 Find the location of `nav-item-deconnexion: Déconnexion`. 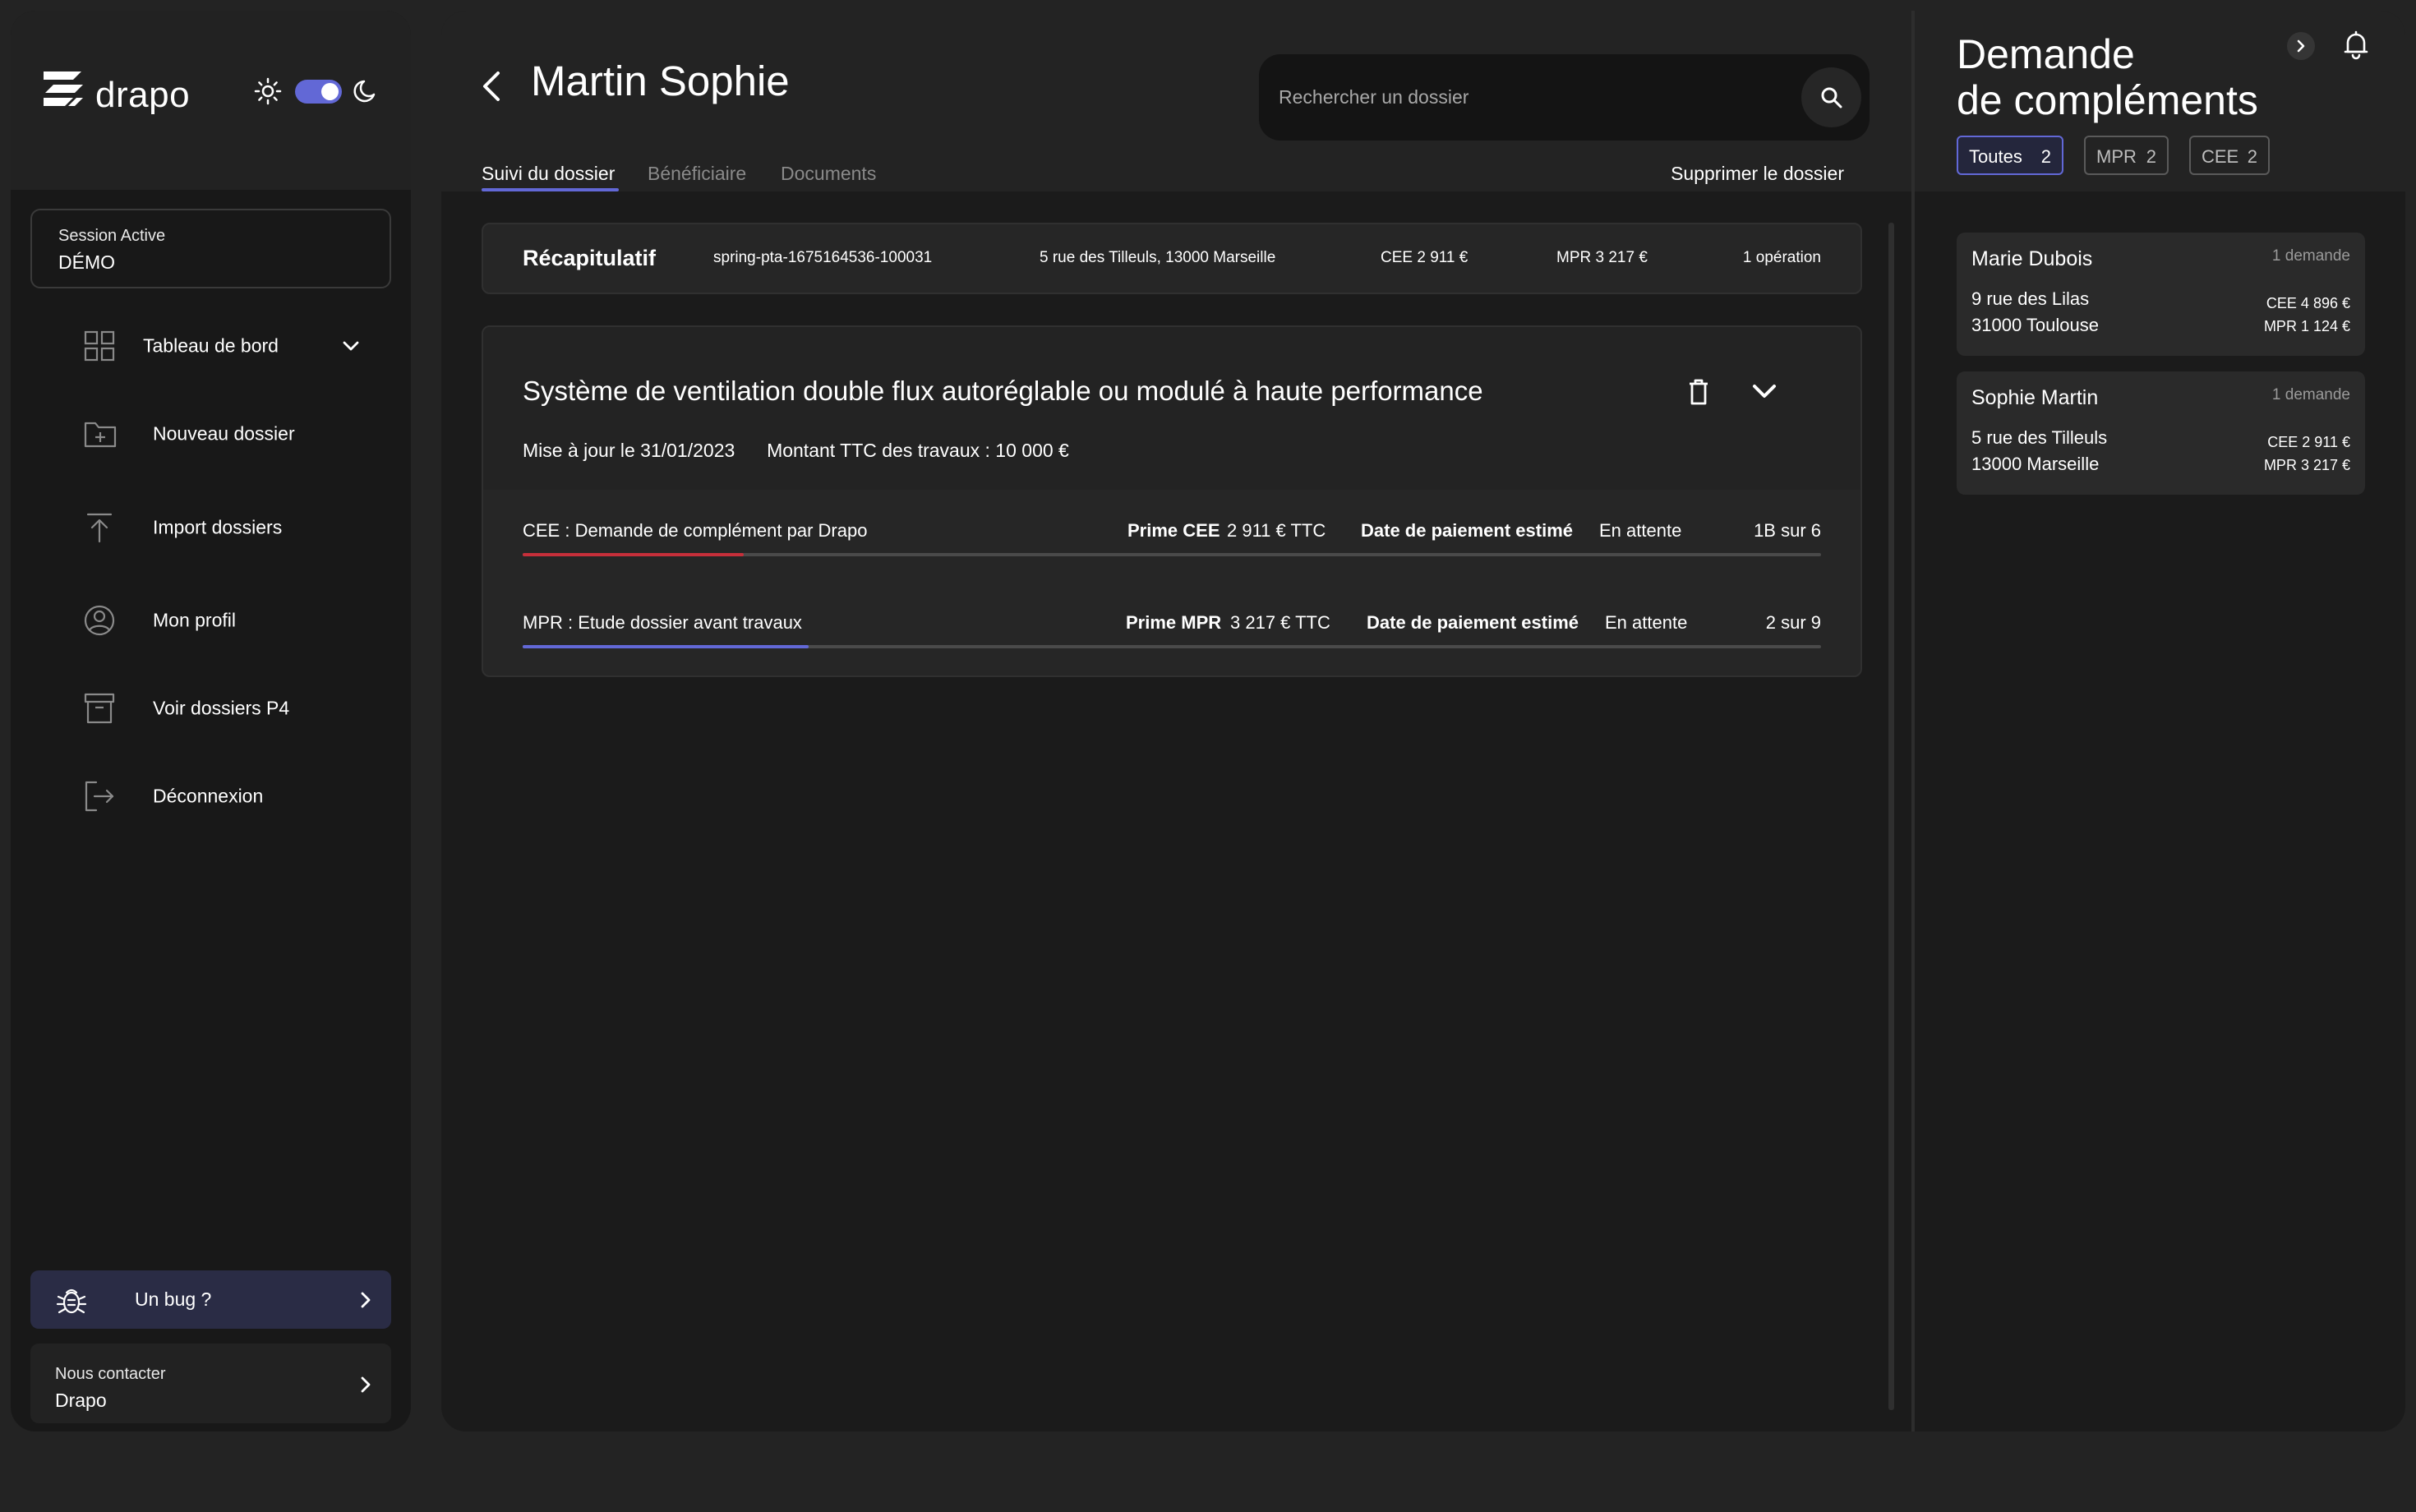

nav-item-deconnexion: Déconnexion is located at coordinates (211, 796).